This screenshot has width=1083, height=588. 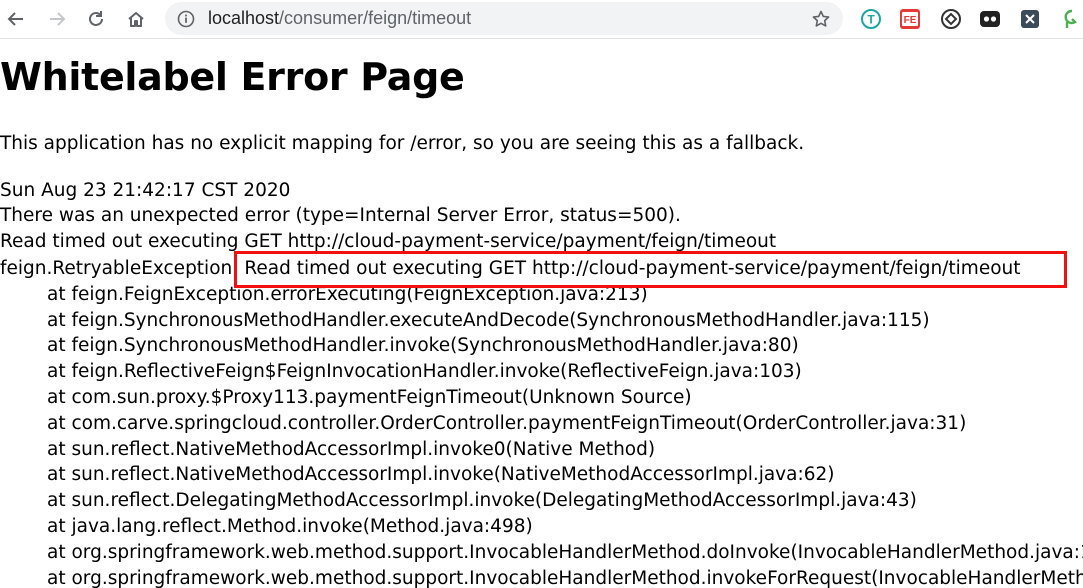 I want to click on url-path: /consumer/feign/timeout, so click(x=375, y=18).